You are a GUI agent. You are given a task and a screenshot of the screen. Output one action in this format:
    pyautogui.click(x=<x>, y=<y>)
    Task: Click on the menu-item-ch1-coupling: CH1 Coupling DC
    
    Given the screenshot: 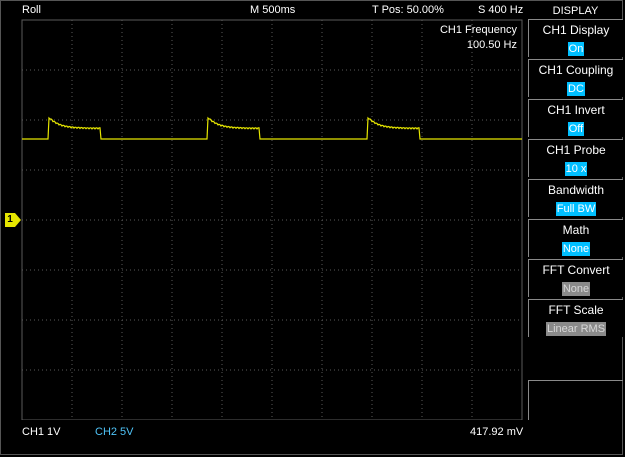 What is the action you would take?
    pyautogui.click(x=575, y=78)
    